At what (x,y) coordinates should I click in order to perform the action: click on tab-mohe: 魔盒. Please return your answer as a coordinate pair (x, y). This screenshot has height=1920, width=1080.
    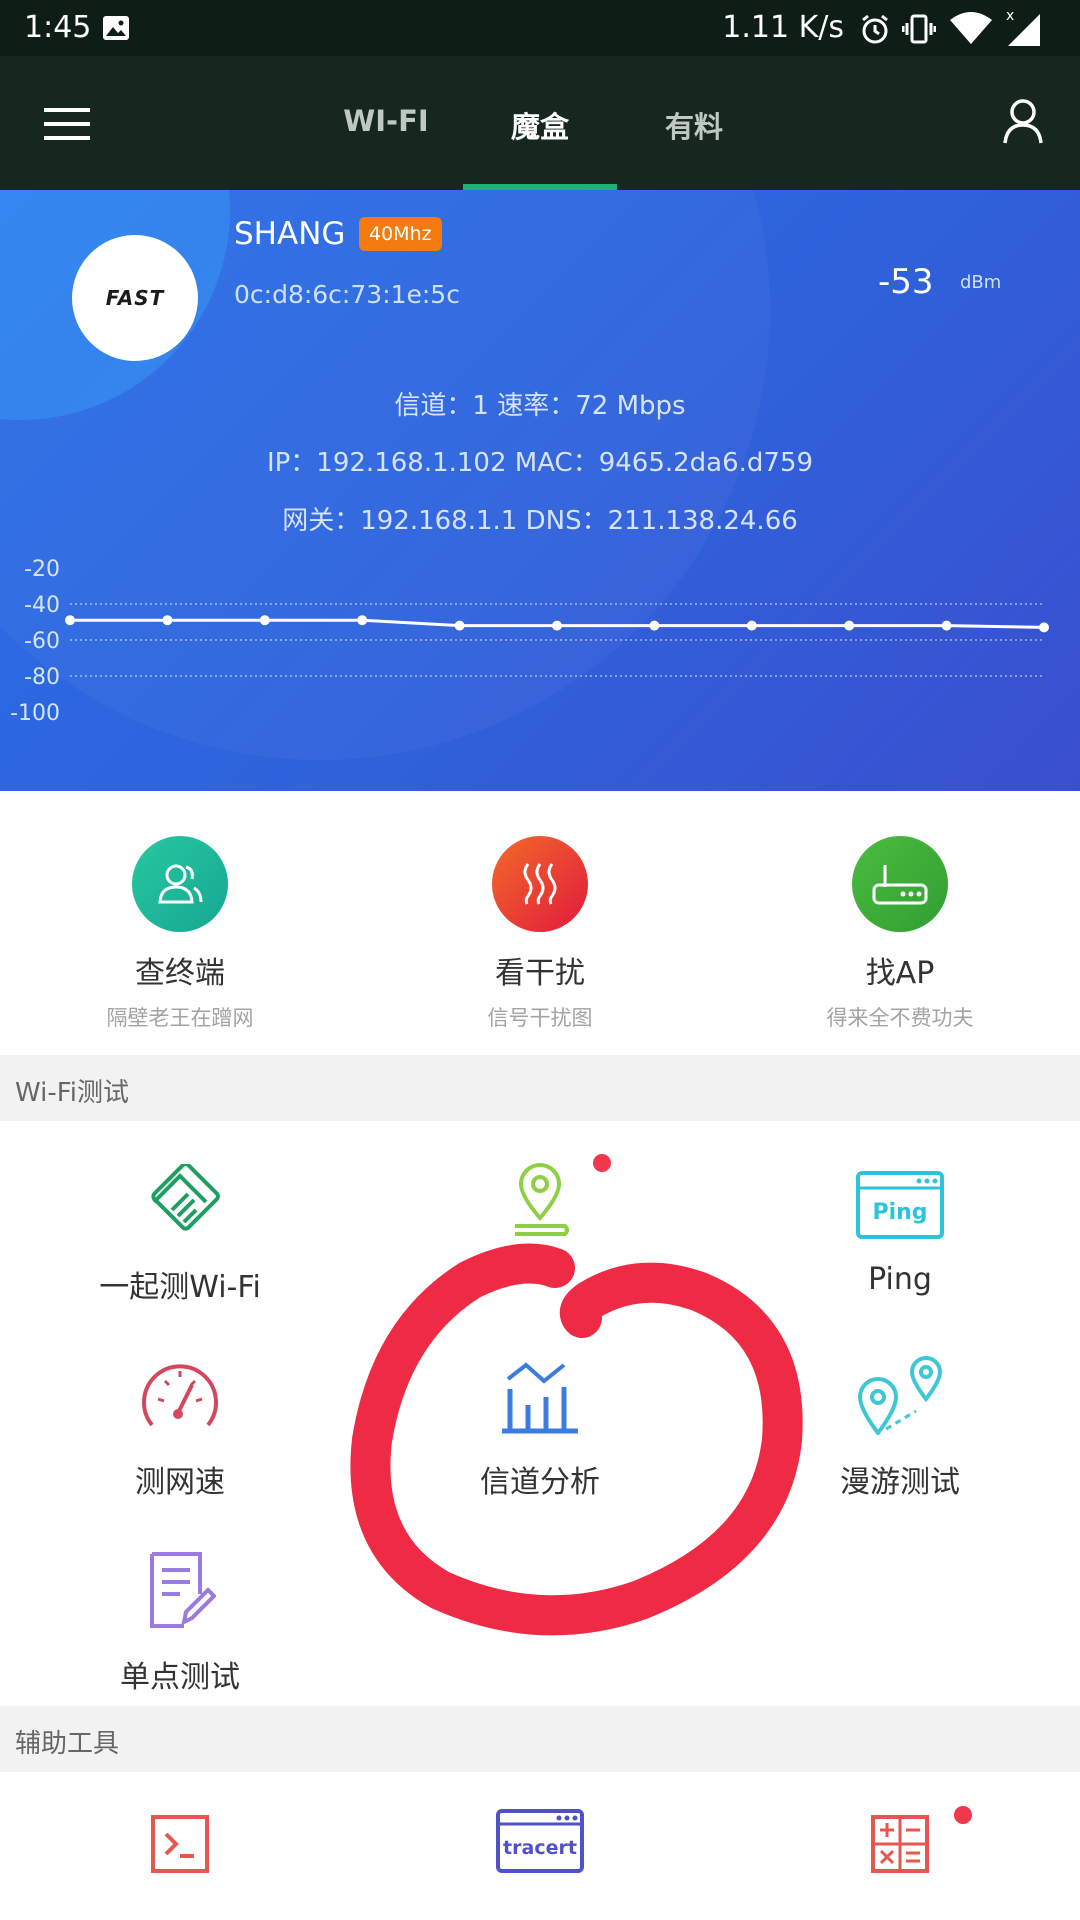
    Looking at the image, I should click on (540, 125).